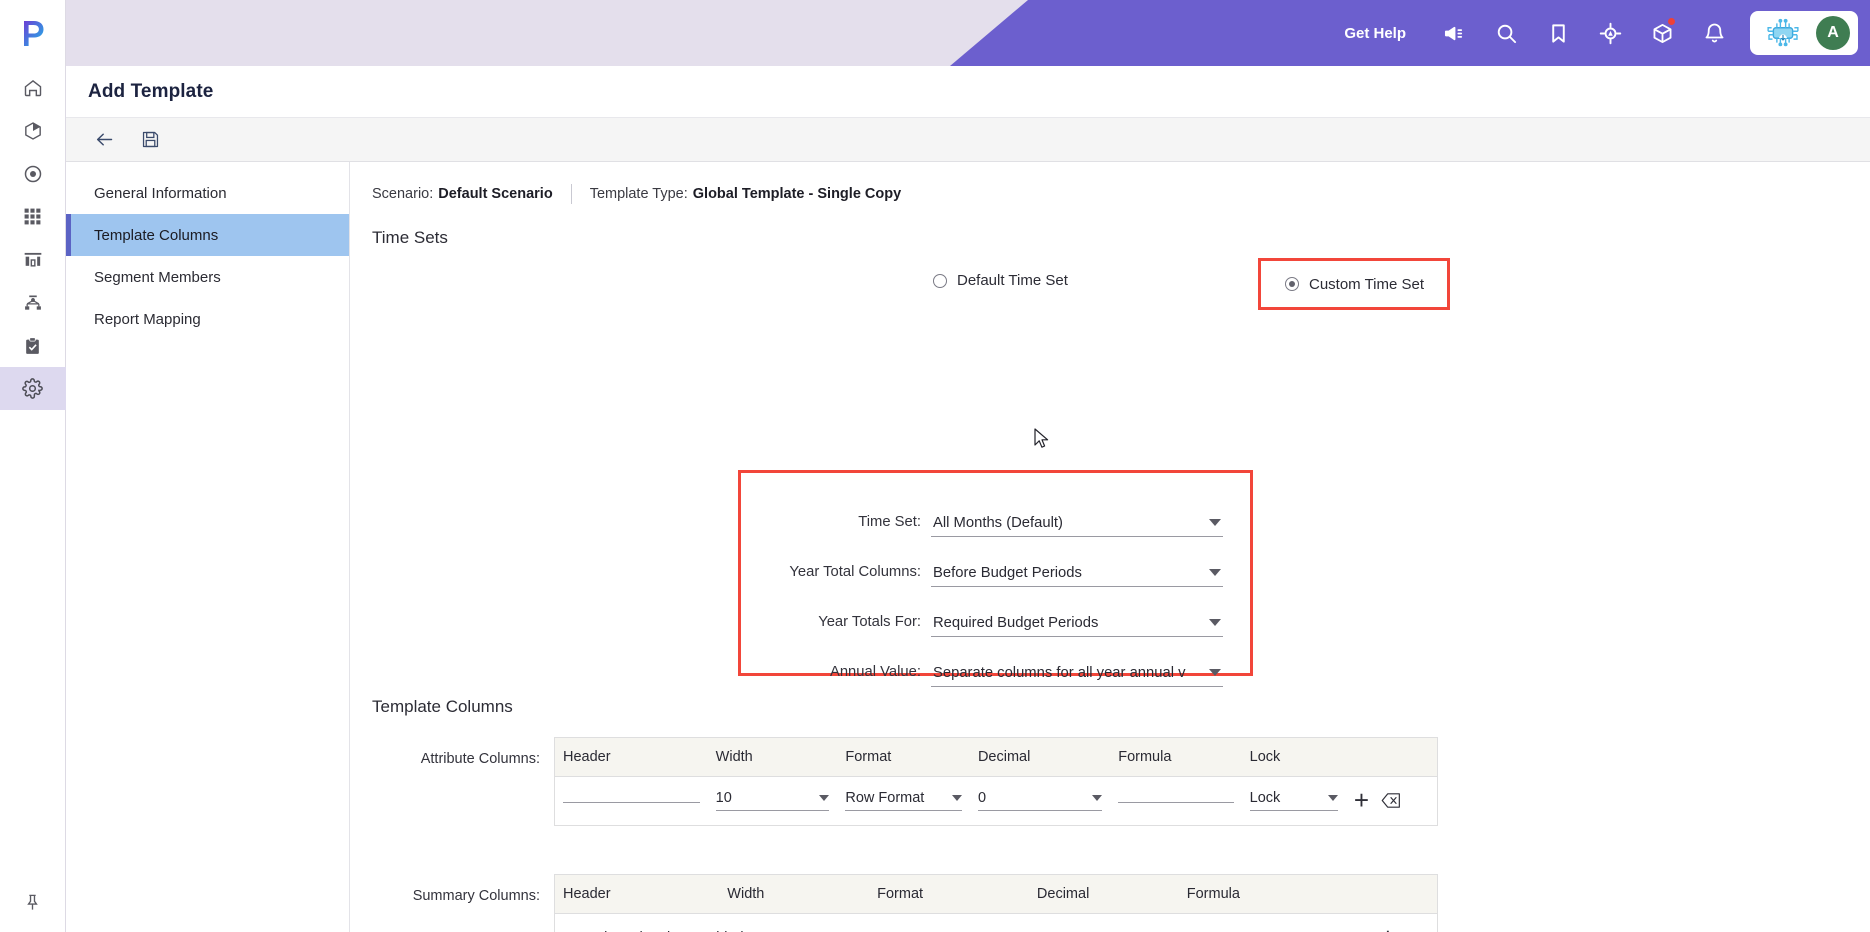  I want to click on avatar: A, so click(1833, 33).